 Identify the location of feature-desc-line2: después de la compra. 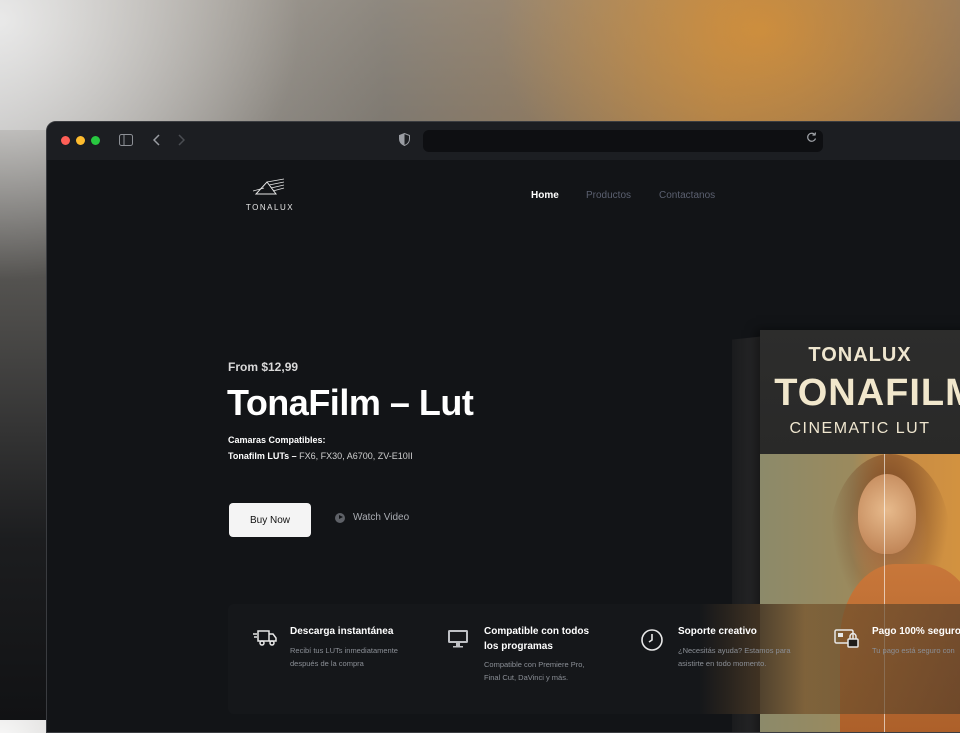
(327, 663).